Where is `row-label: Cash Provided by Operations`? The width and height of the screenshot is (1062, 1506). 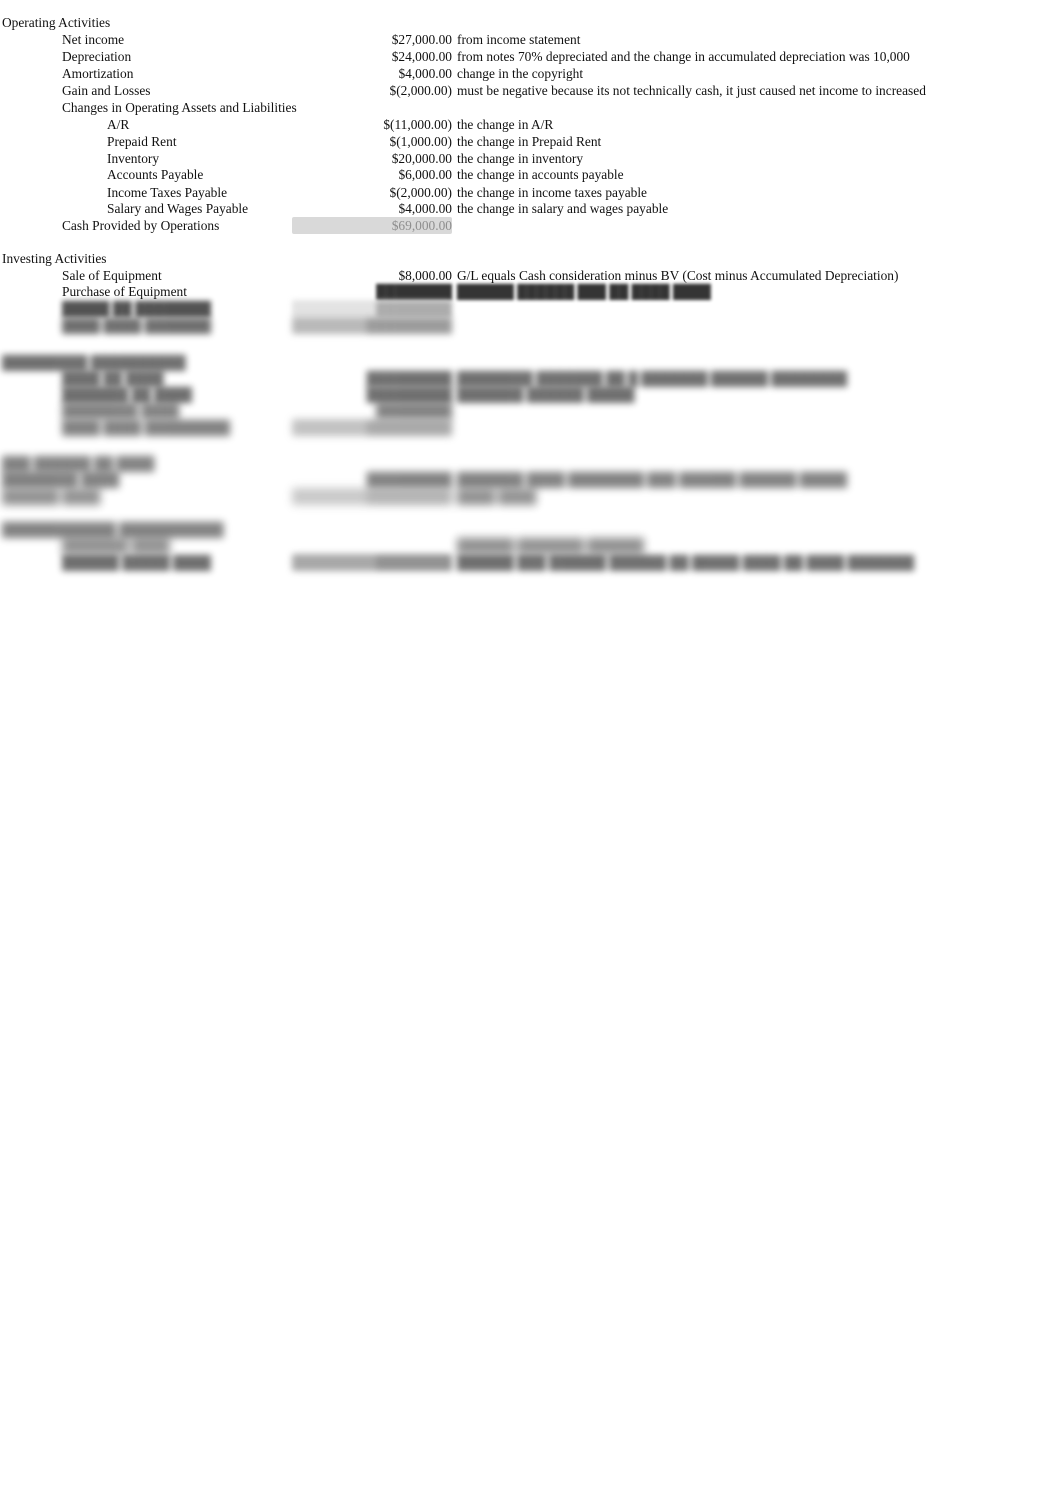 row-label: Cash Provided by Operations is located at coordinates (141, 225).